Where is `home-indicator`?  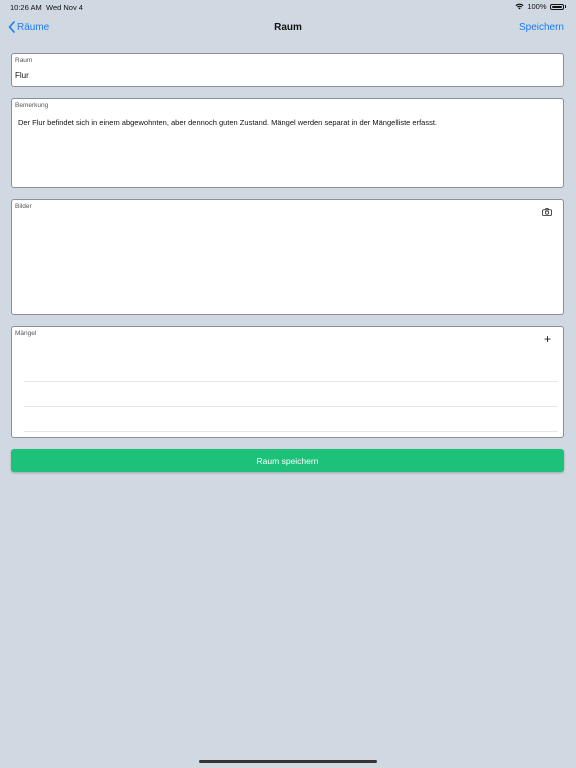
home-indicator is located at coordinates (288, 761).